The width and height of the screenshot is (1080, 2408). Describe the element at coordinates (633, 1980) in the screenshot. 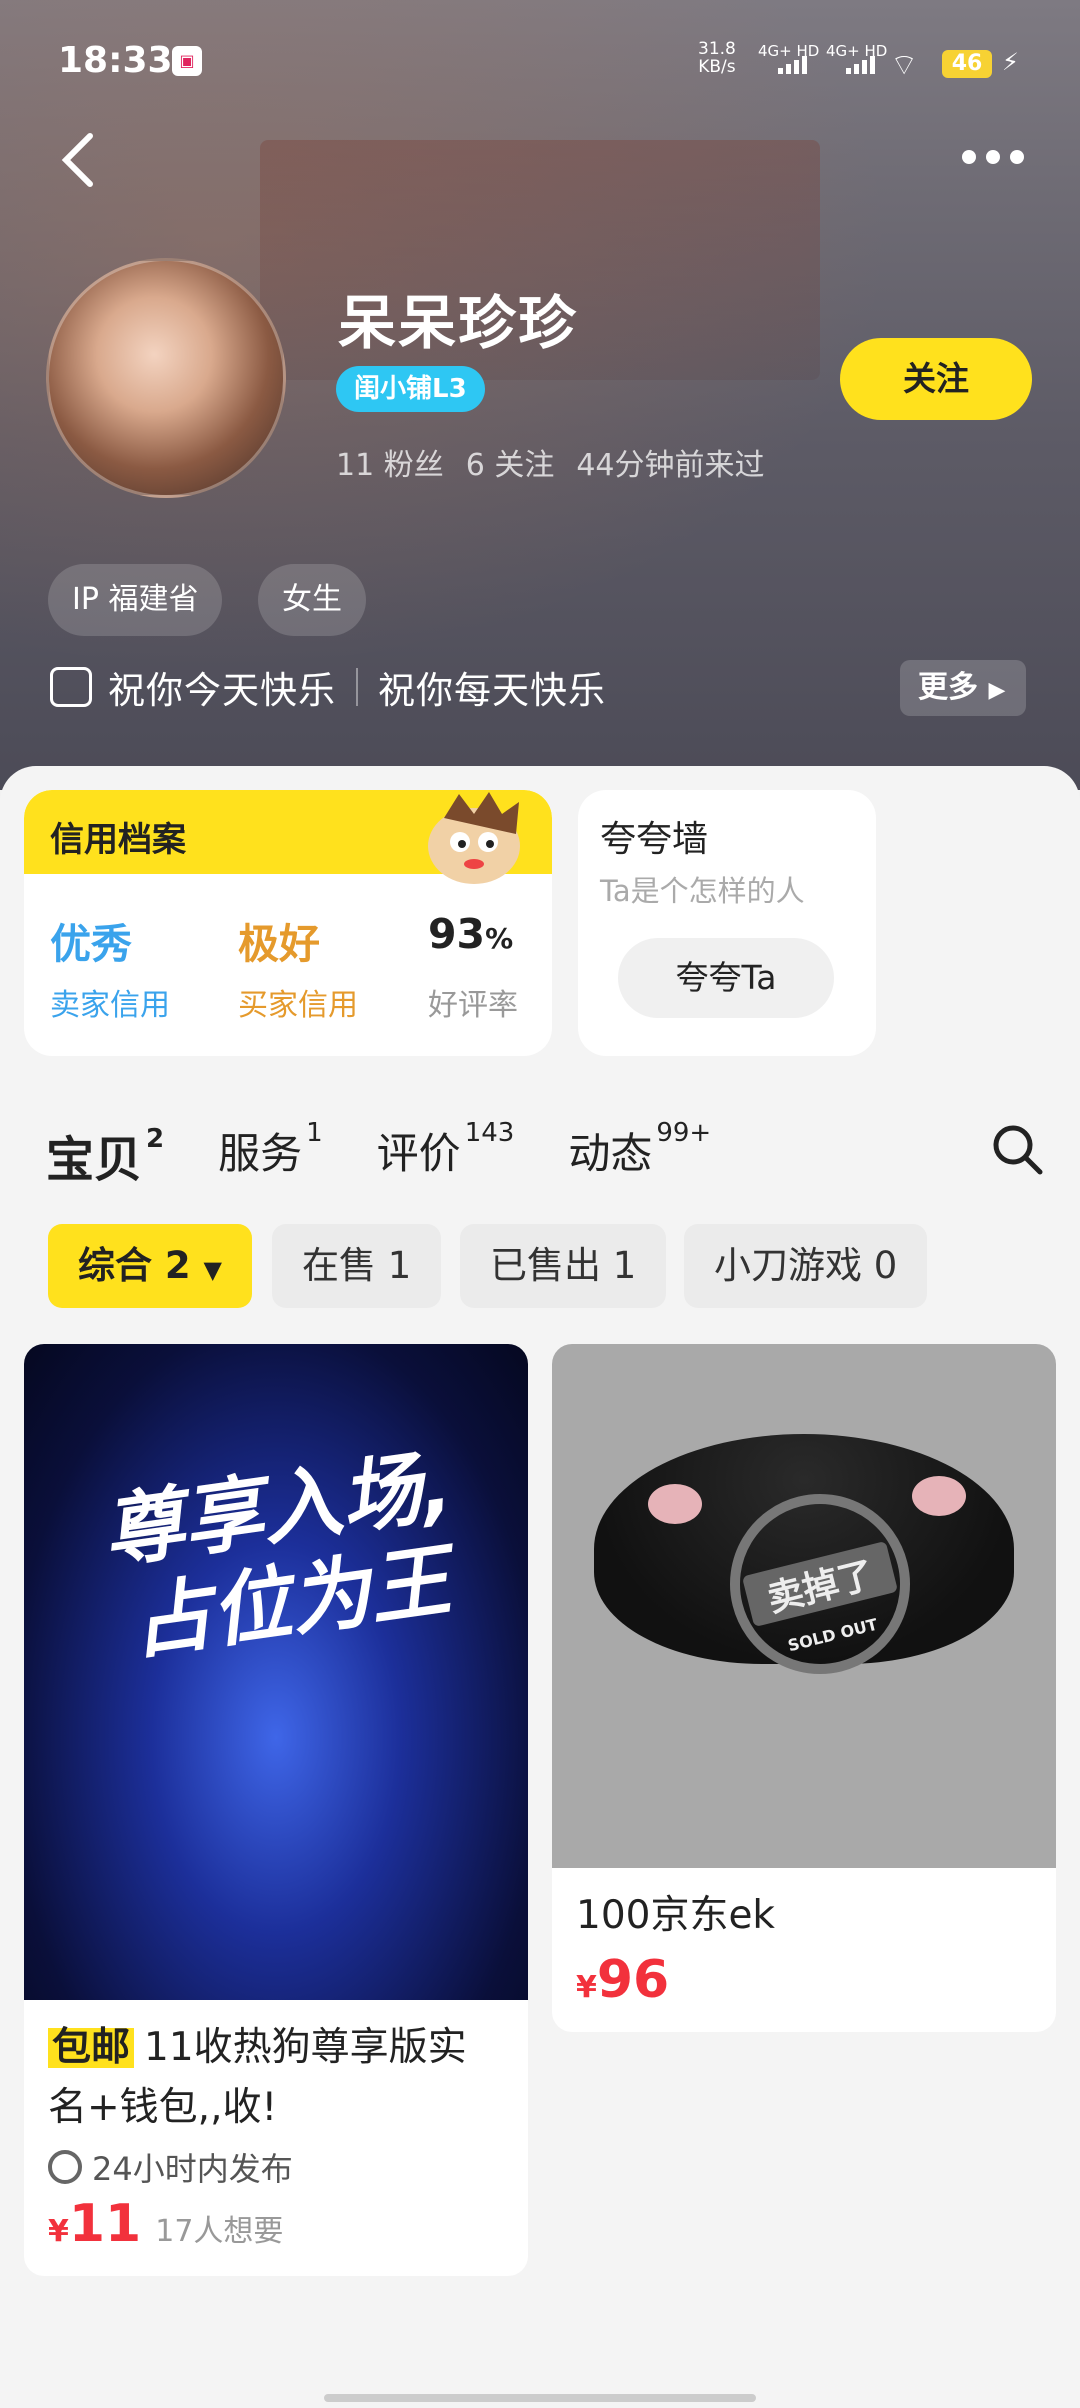

I see `price-value: 96` at that location.